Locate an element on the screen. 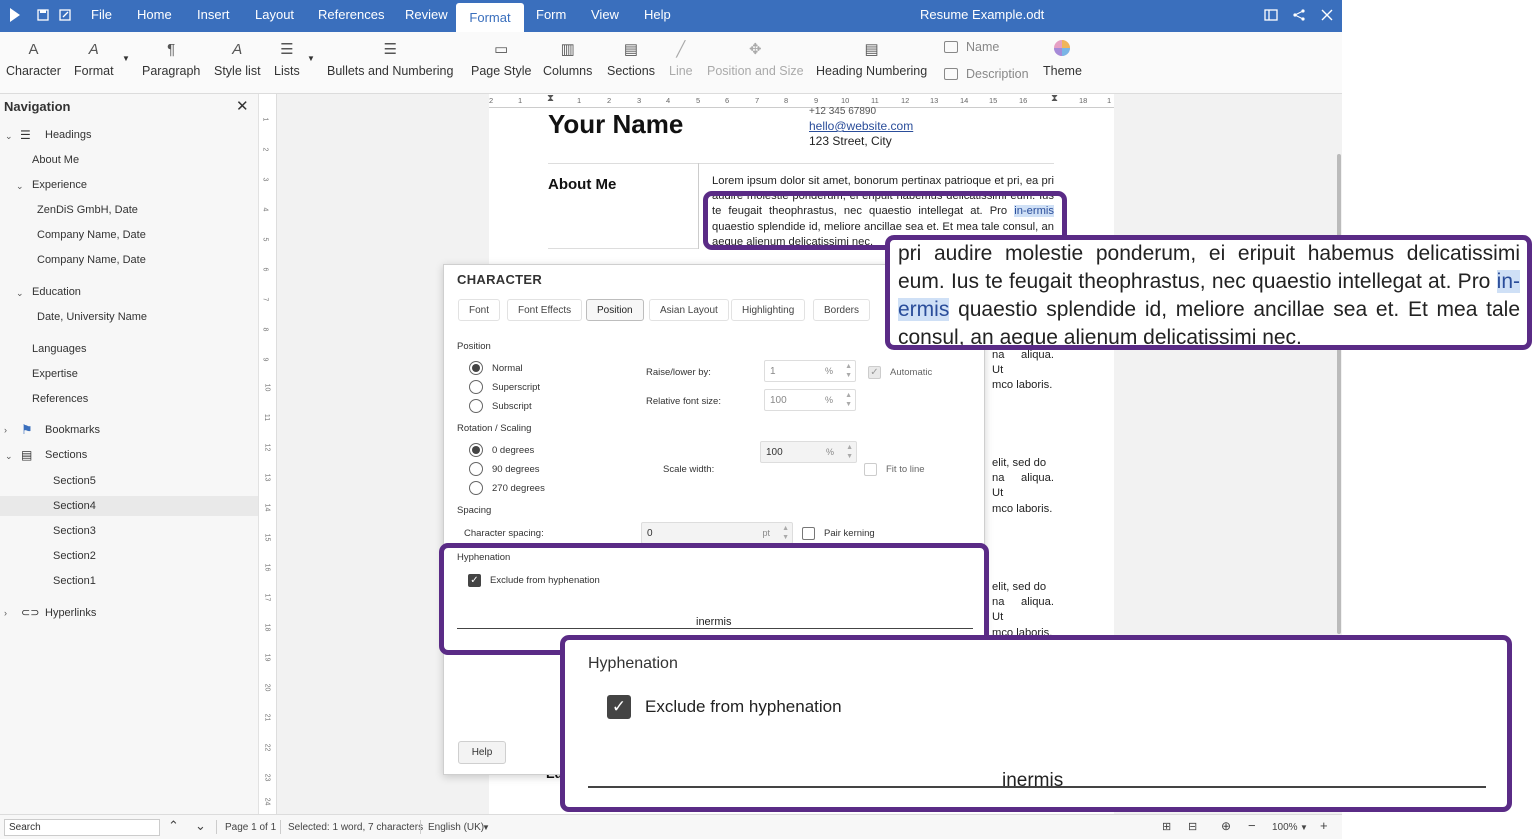 Image resolution: width=1536 pixels, height=839 pixels. radio-90-degrees: 90 degrees is located at coordinates (504, 469).